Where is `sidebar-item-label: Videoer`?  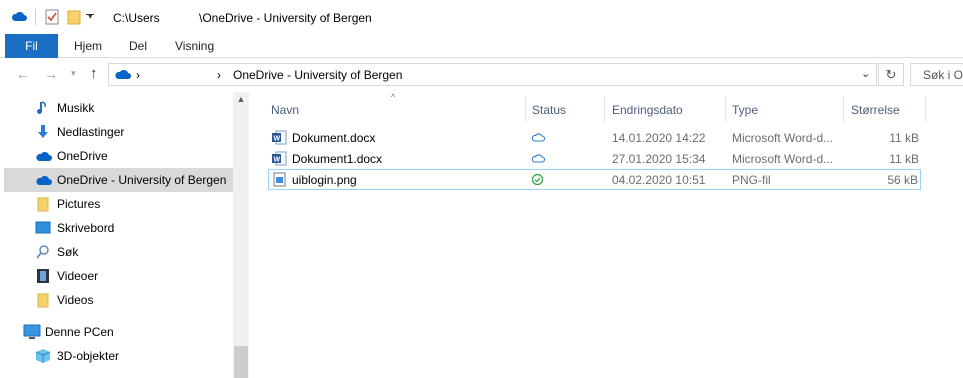
sidebar-item-label: Videoer is located at coordinates (78, 276).